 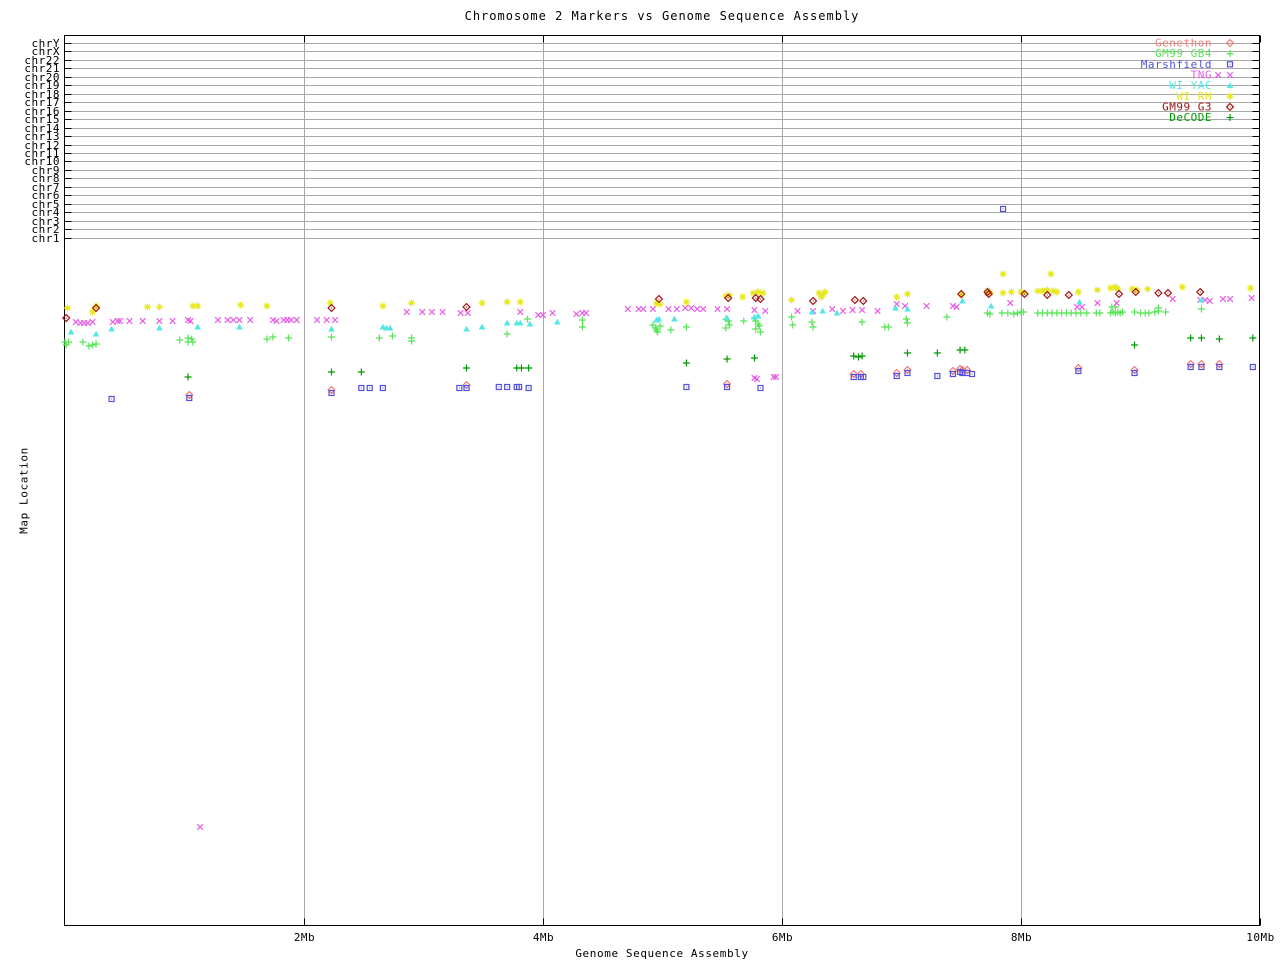 What do you see at coordinates (1201, 117) in the screenshot?
I see `legend-entry: DeCODE` at bounding box center [1201, 117].